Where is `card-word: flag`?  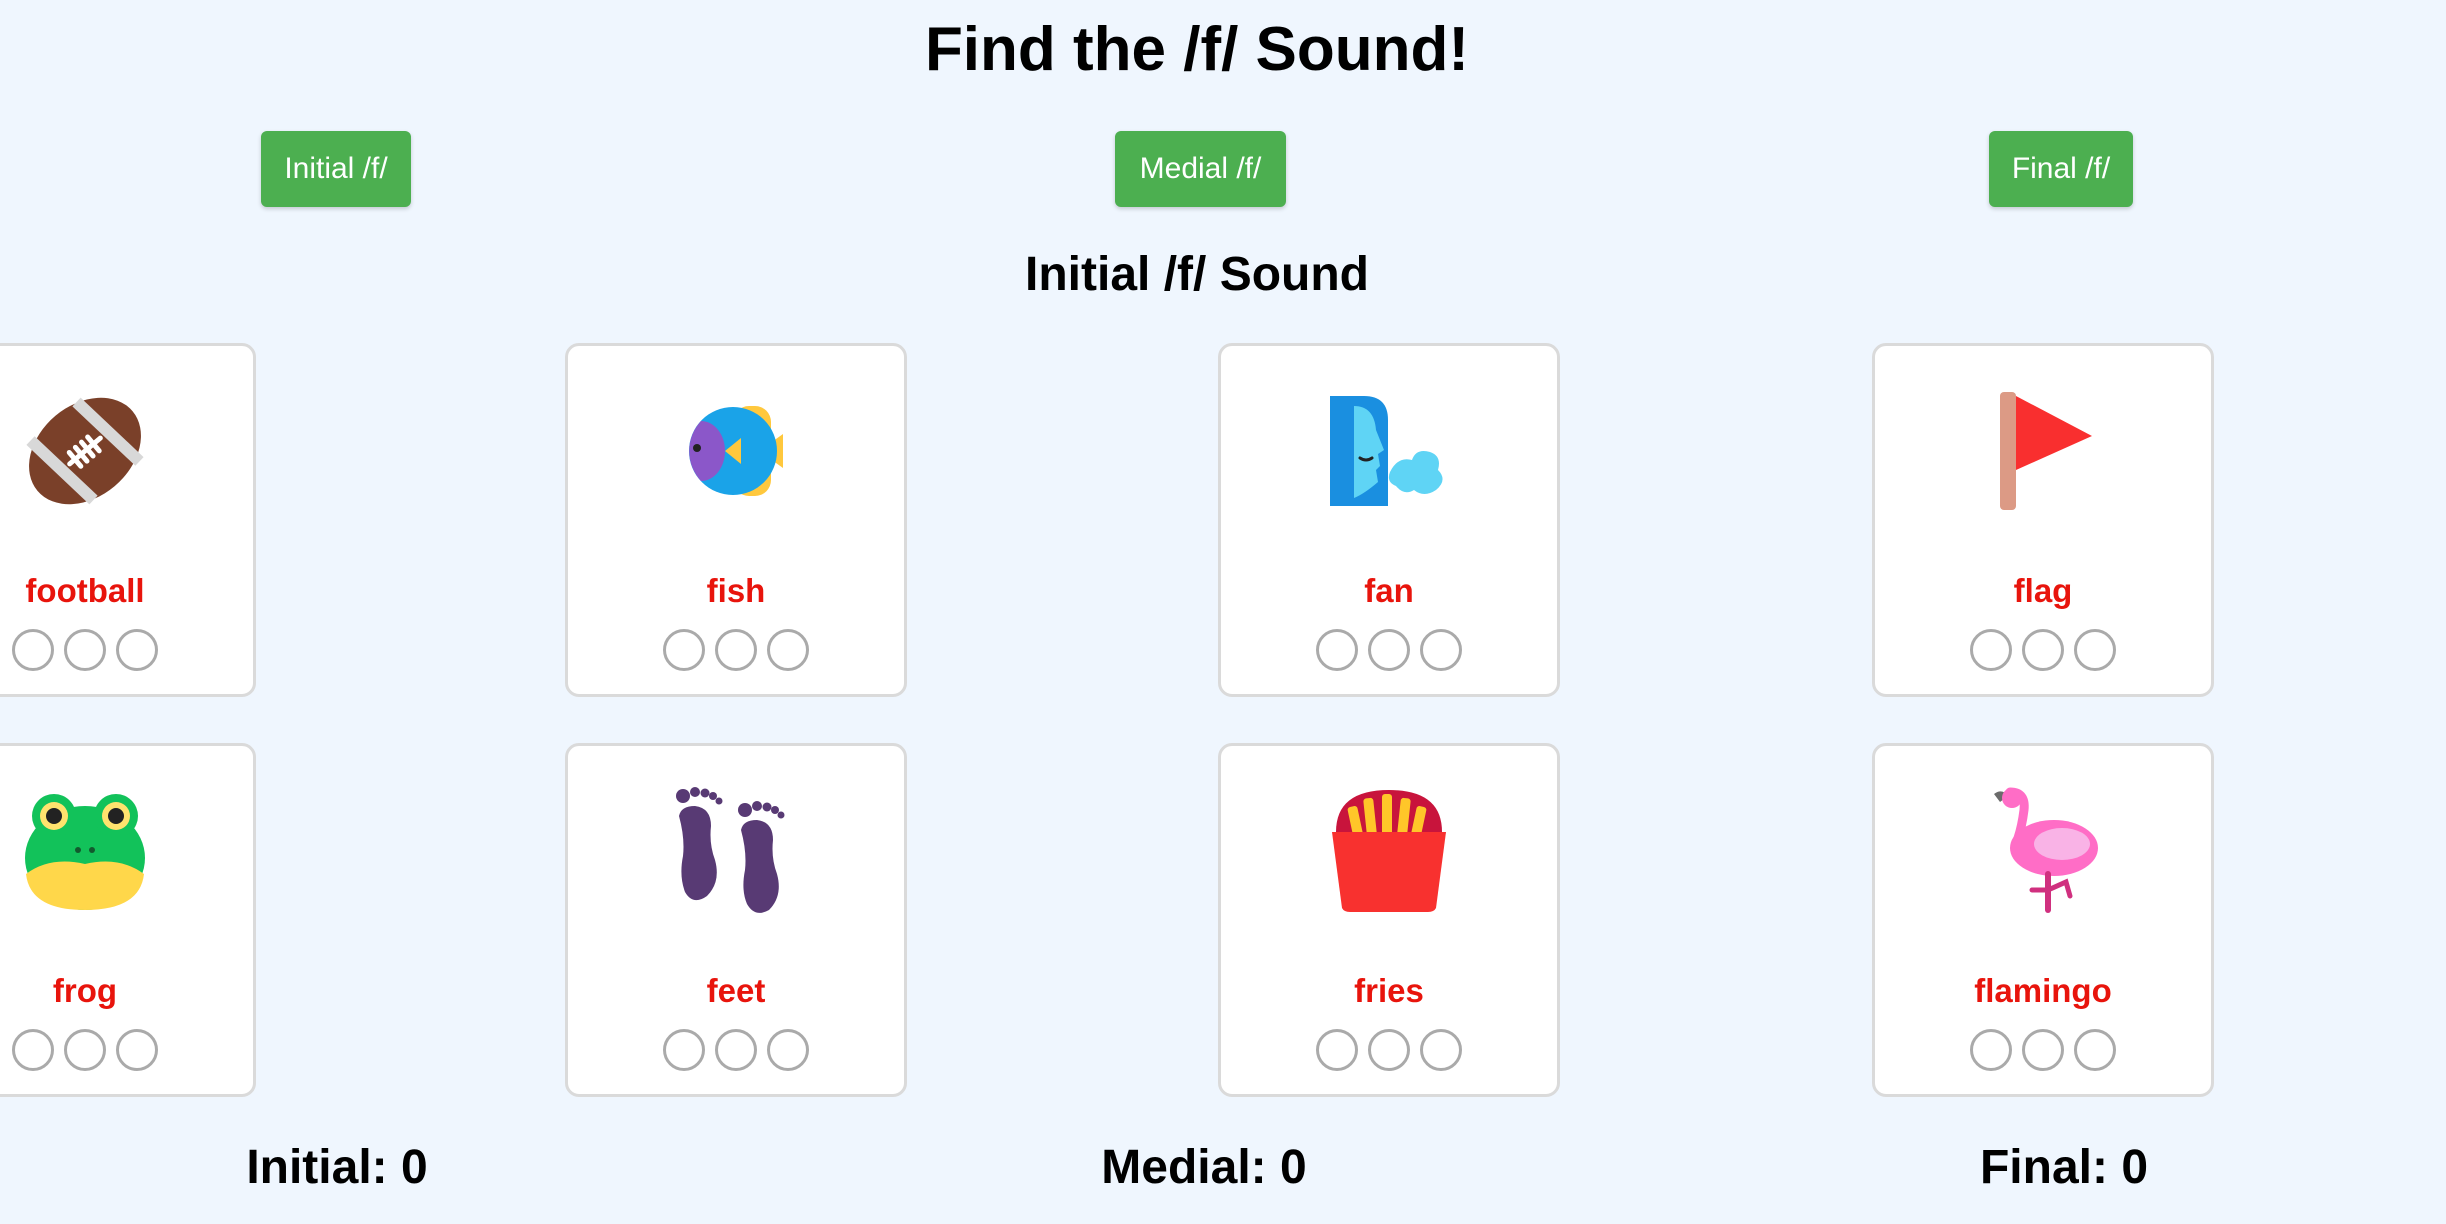
card-word: flag is located at coordinates (2043, 590).